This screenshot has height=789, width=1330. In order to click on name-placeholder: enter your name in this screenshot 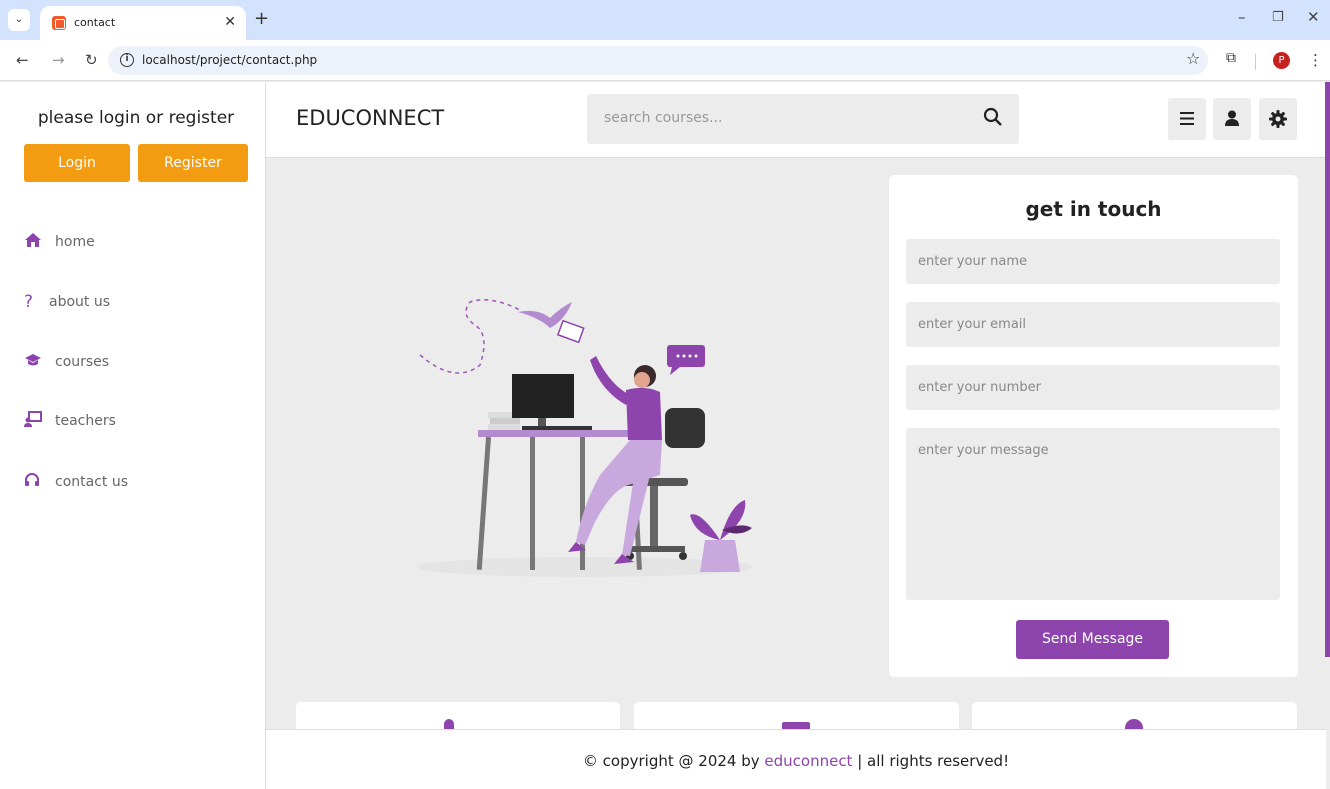, I will do `click(973, 261)`.